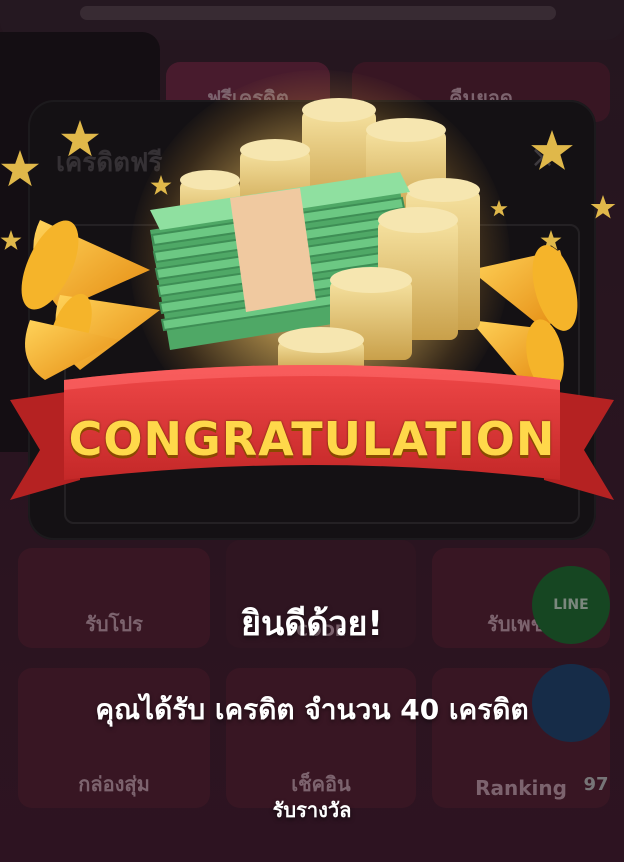 The width and height of the screenshot is (624, 862). I want to click on reward-title: ยินดีด้วย!, so click(312, 624).